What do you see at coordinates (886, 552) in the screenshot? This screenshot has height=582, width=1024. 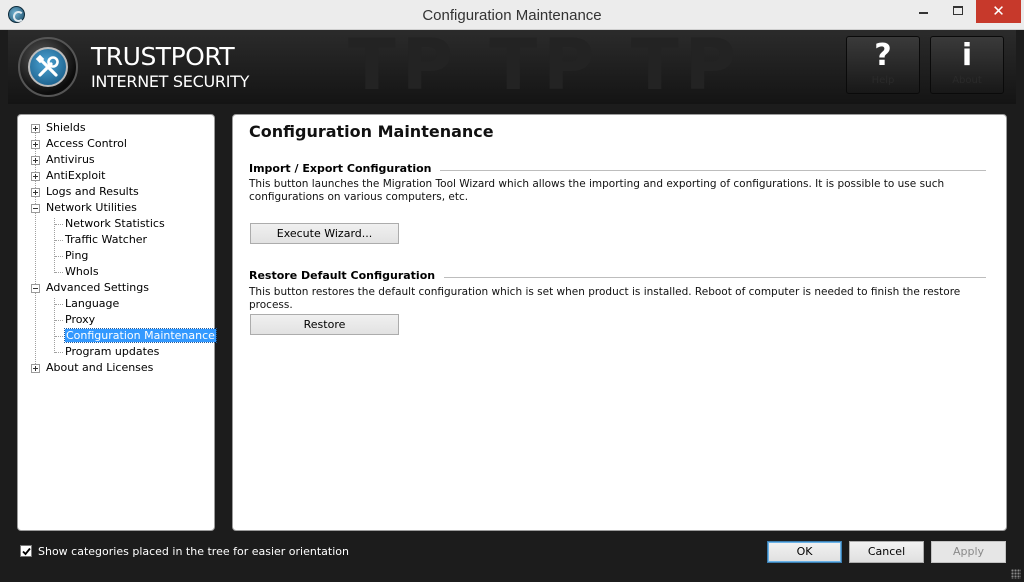 I see `cancel-button: Cancel` at bounding box center [886, 552].